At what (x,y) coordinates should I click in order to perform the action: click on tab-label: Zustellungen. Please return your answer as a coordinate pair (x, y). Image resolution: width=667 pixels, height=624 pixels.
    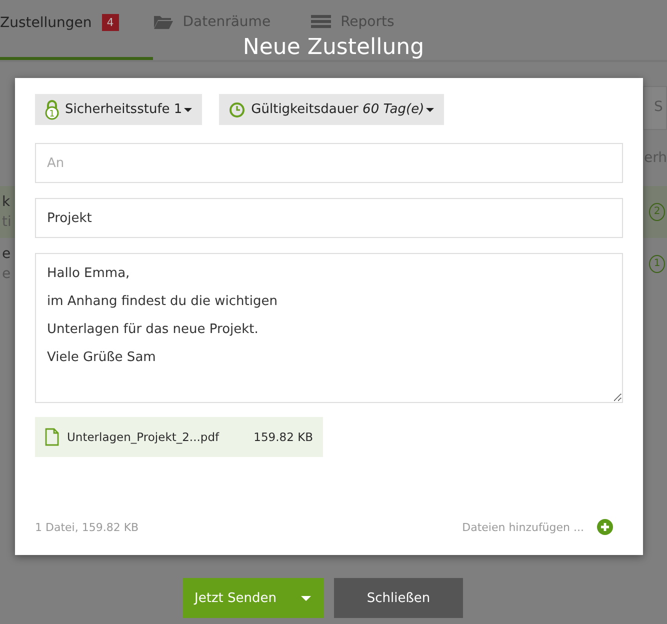
    Looking at the image, I should click on (46, 22).